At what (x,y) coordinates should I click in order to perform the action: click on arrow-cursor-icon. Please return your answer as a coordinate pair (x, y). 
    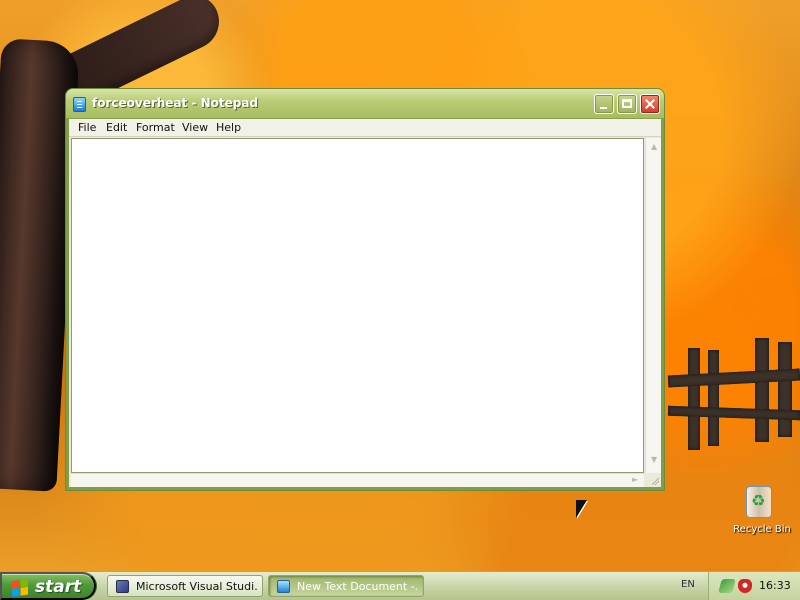
    Looking at the image, I should click on (581, 509).